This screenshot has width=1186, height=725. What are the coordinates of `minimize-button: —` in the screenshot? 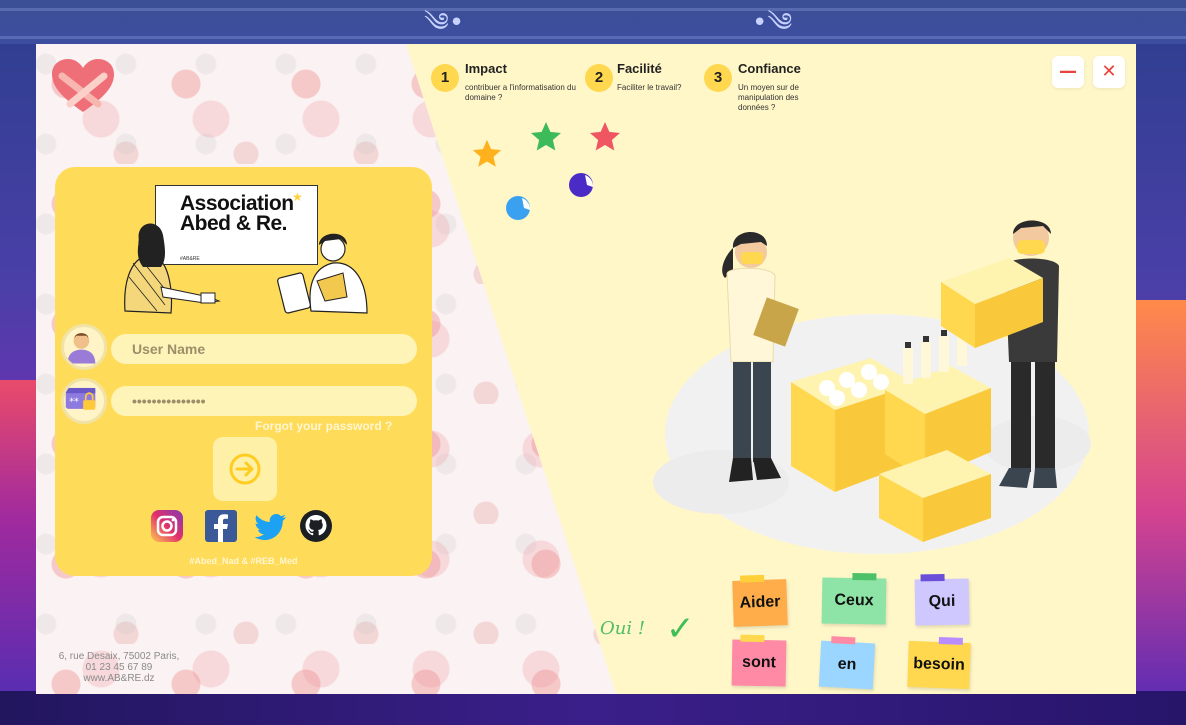 It's located at (1068, 72).